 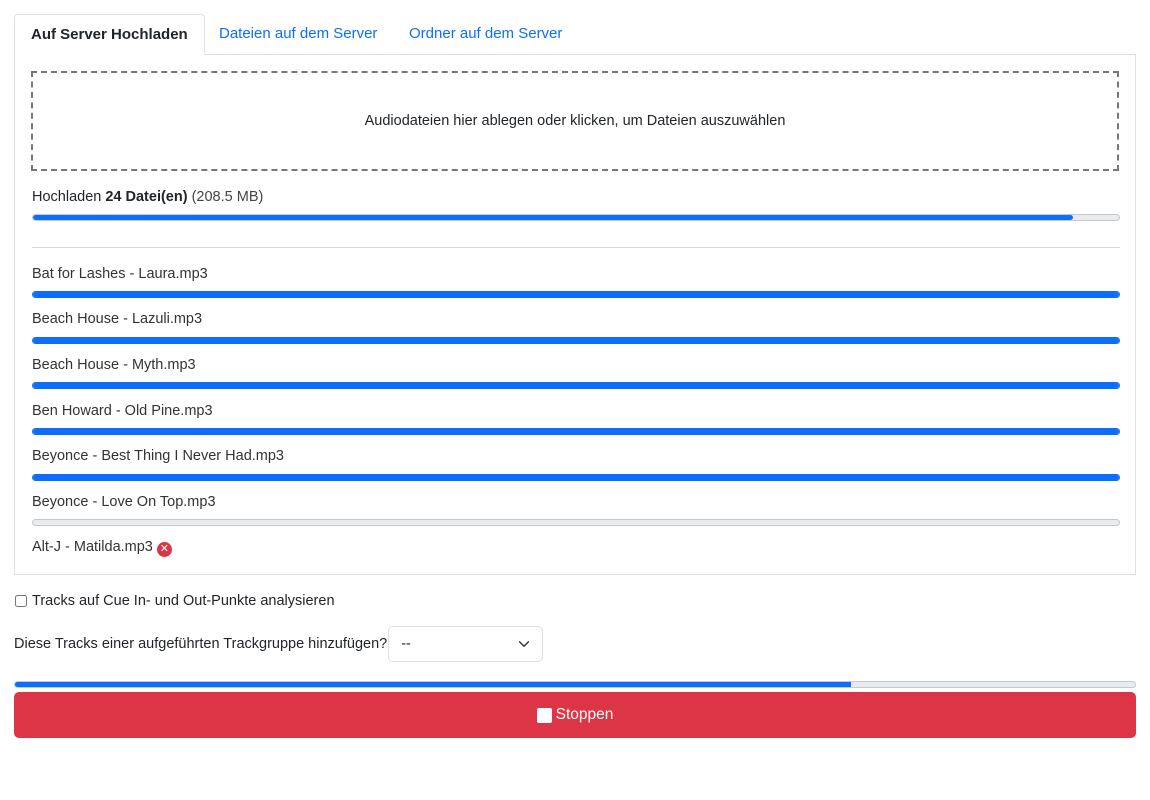 What do you see at coordinates (298, 33) in the screenshot?
I see `tab-files-on-server: Dateien auf dem Server` at bounding box center [298, 33].